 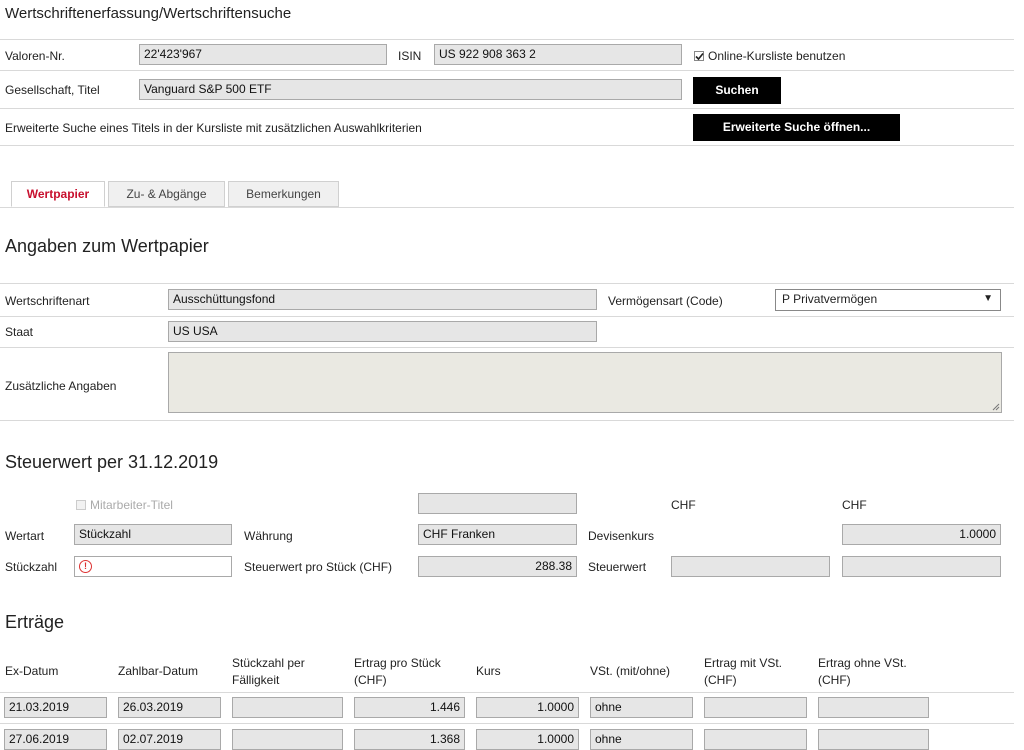 I want to click on col-header-ex-datum: Ex-Datum, so click(x=32, y=671).